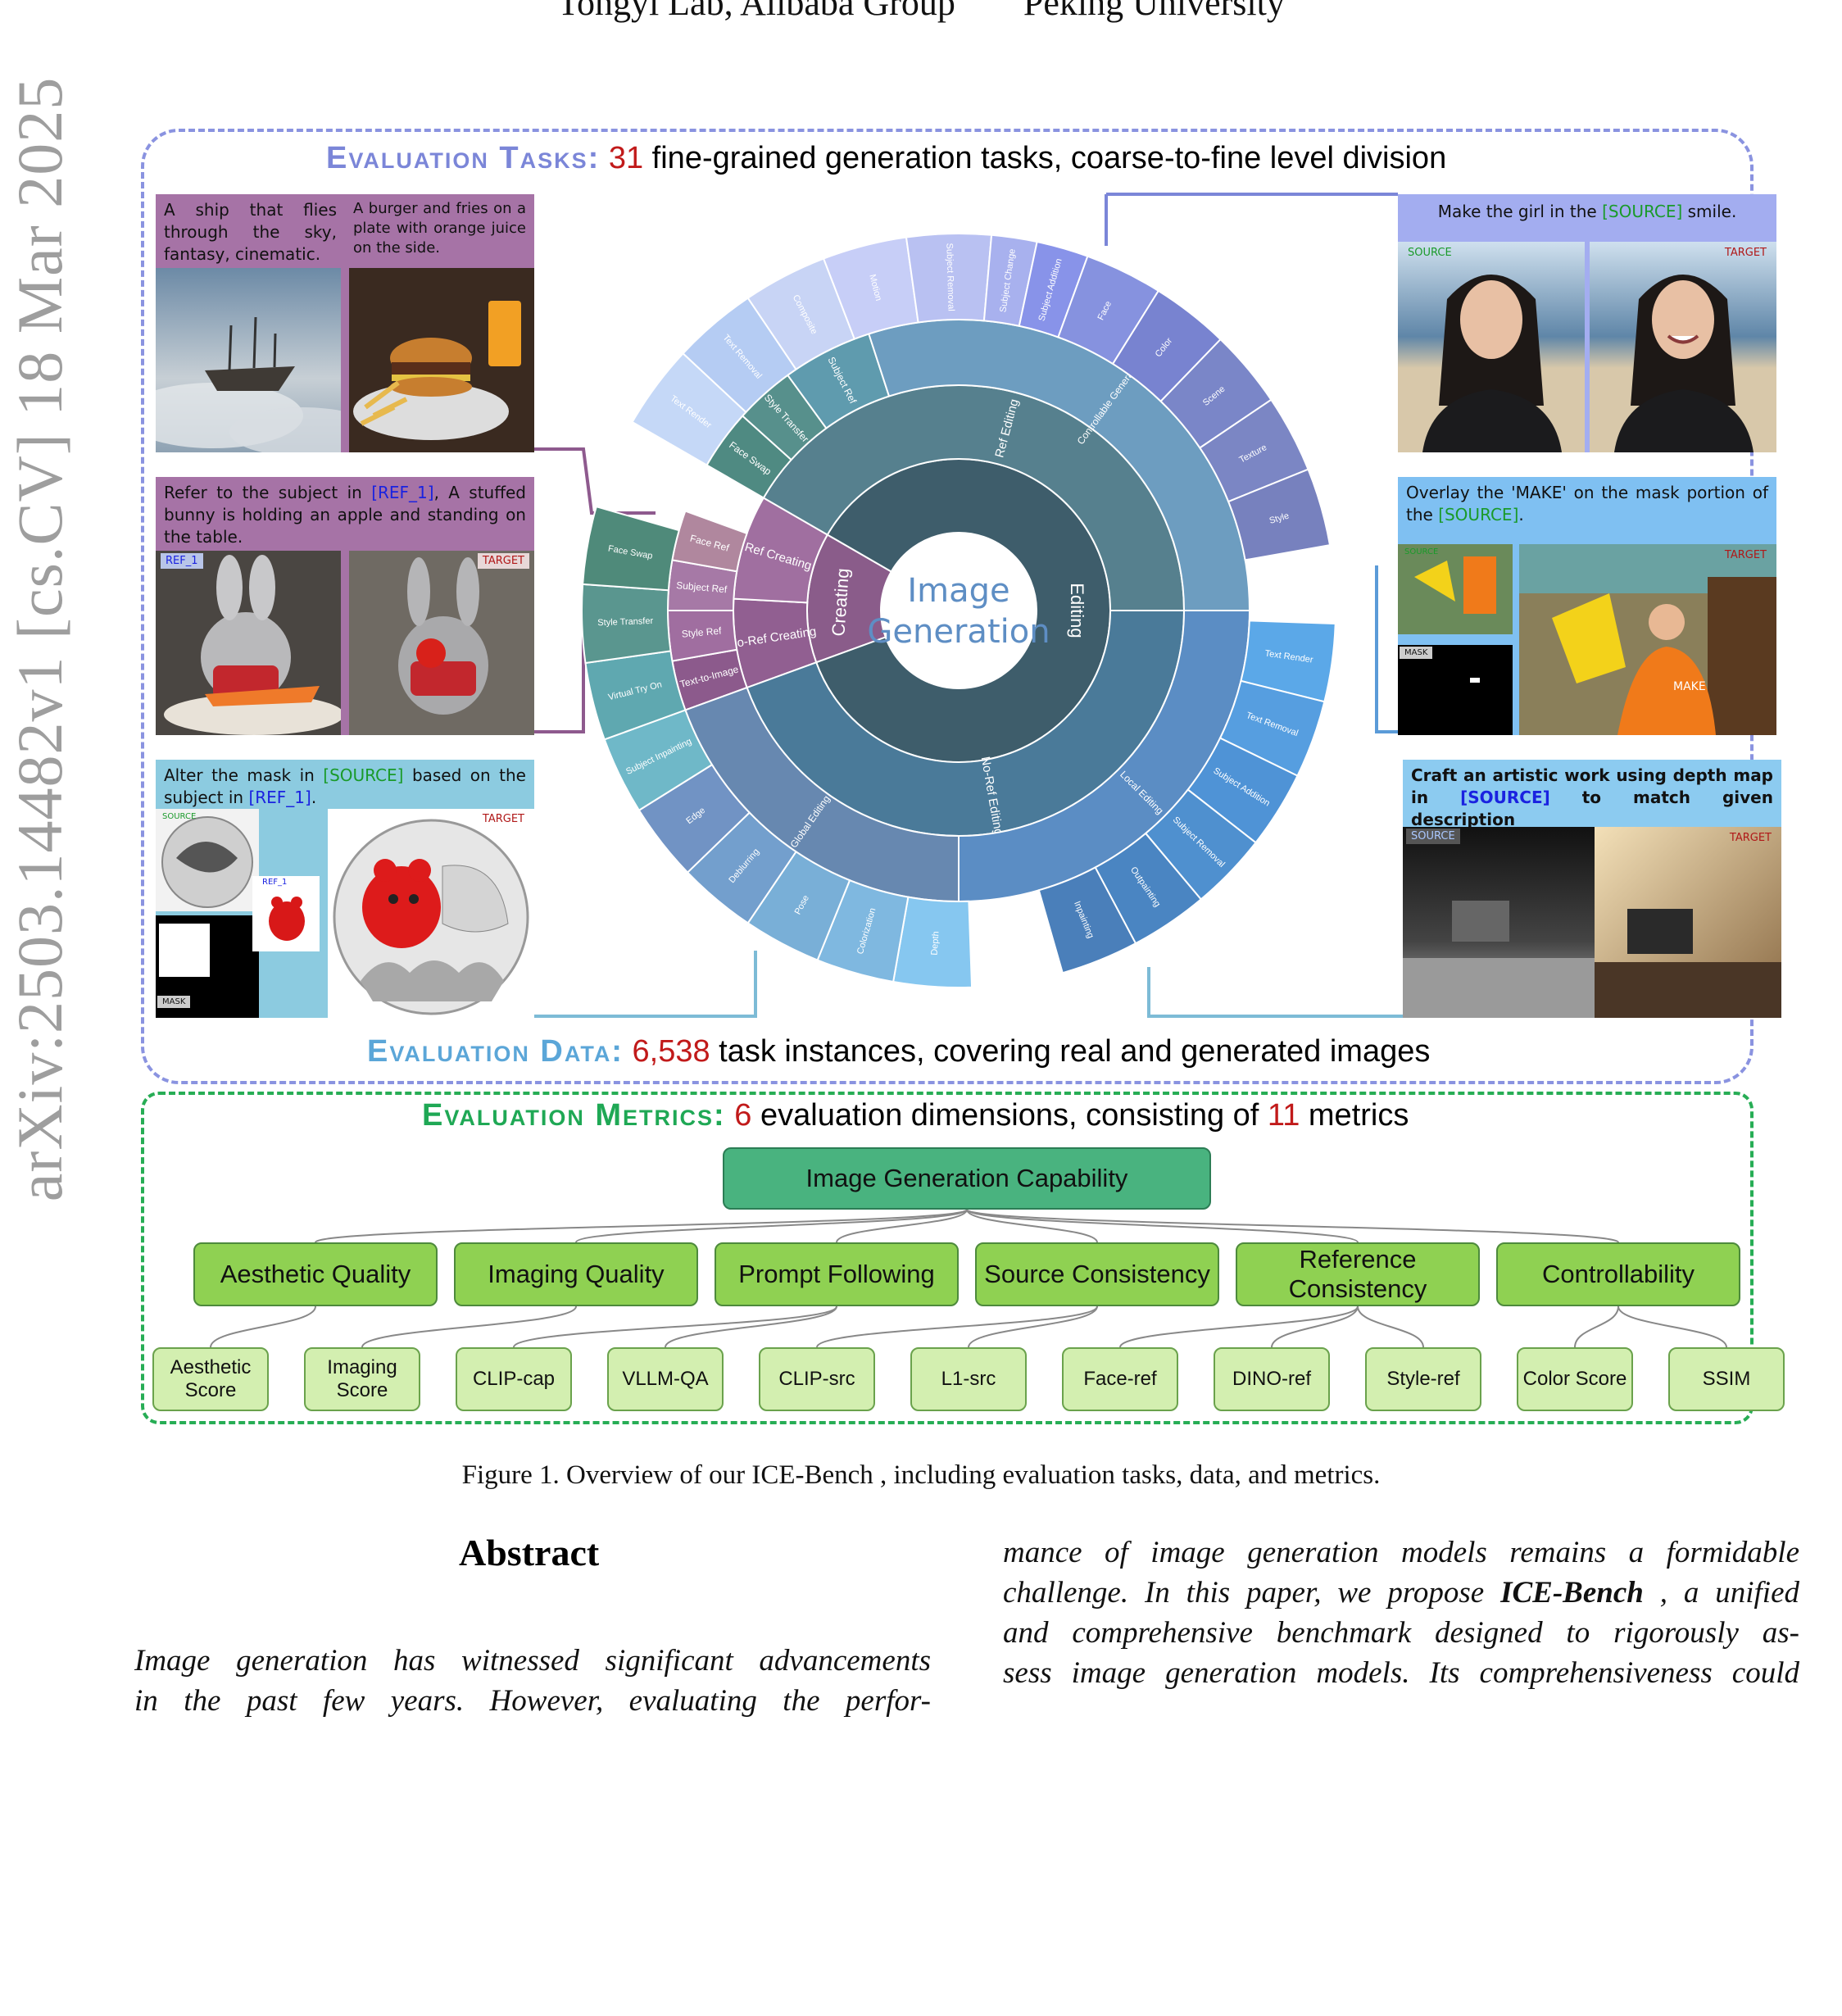 The height and width of the screenshot is (2016, 1842). I want to click on sunburst-level1-label: Editing, so click(1077, 610).